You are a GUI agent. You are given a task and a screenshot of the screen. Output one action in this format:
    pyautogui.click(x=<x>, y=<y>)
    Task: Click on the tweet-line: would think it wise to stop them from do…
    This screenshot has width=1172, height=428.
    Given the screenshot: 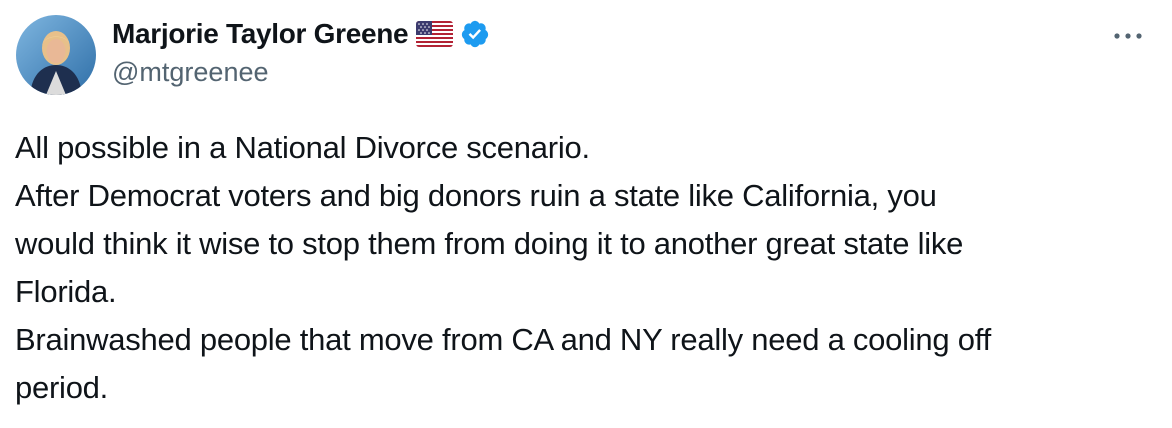 What is the action you would take?
    pyautogui.click(x=489, y=243)
    